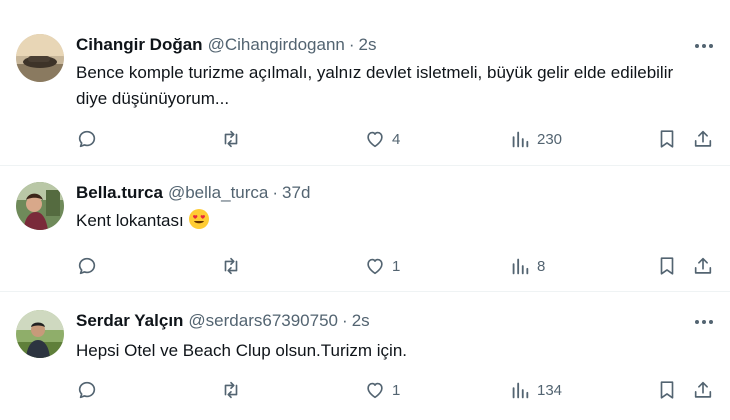  What do you see at coordinates (263, 321) in the screenshot?
I see `user-handle: @serdars67390750` at bounding box center [263, 321].